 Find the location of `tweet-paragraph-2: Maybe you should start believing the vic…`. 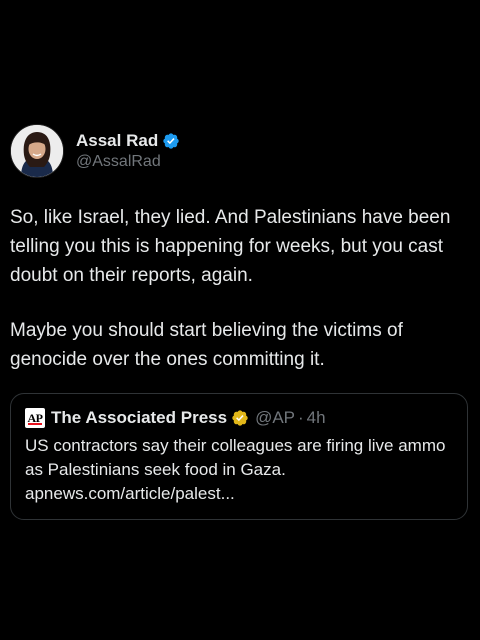

tweet-paragraph-2: Maybe you should start believing the vic… is located at coordinates (206, 345).